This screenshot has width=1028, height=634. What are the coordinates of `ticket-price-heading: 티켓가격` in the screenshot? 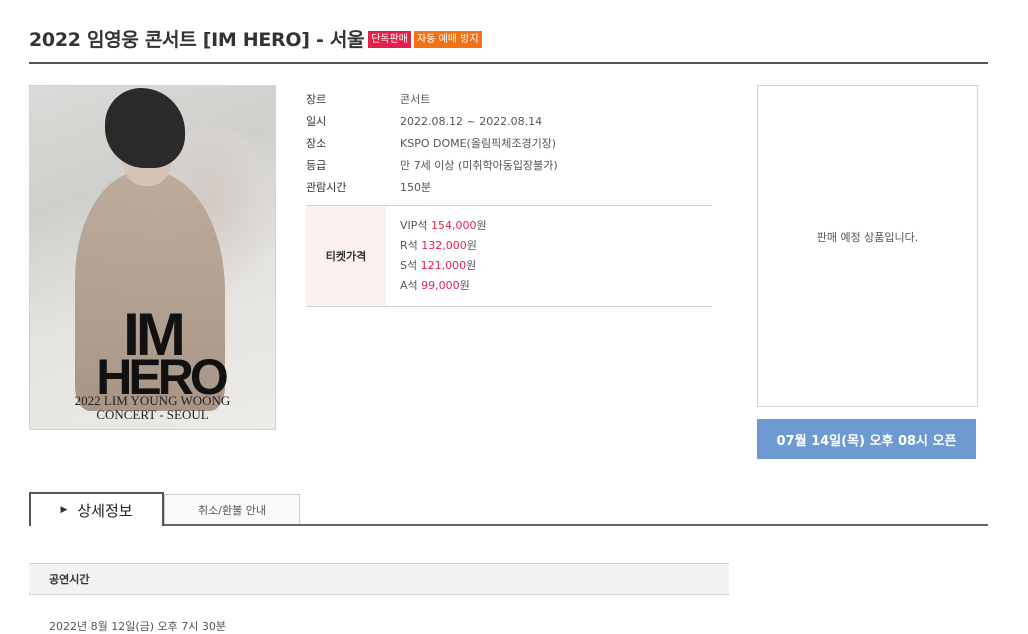 It's located at (346, 256).